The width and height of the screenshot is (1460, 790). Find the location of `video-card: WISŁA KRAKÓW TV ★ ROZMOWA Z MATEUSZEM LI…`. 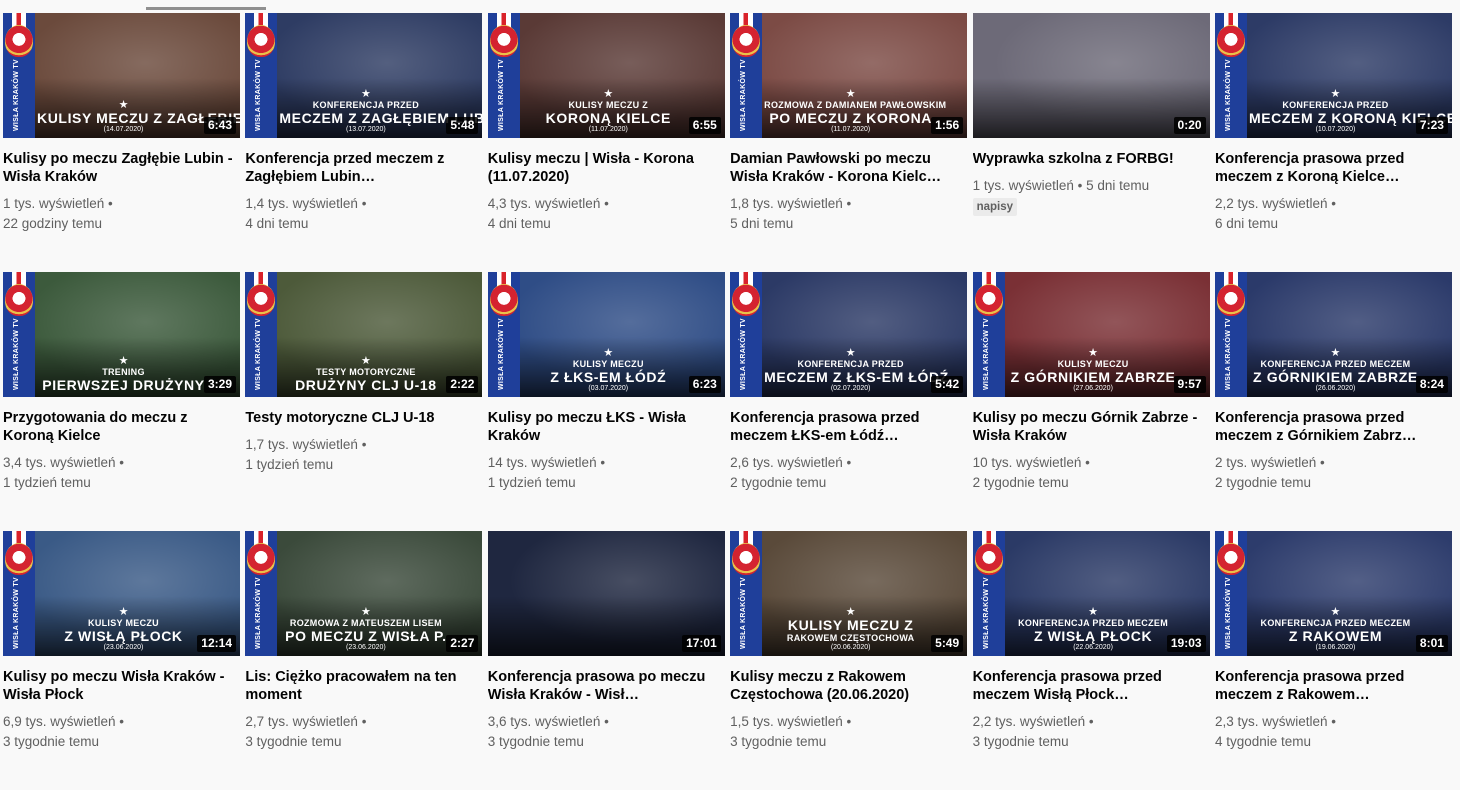

video-card: WISŁA KRAKÓW TV ★ ROZMOWA Z MATEUSZEM LI… is located at coordinates (364, 660).